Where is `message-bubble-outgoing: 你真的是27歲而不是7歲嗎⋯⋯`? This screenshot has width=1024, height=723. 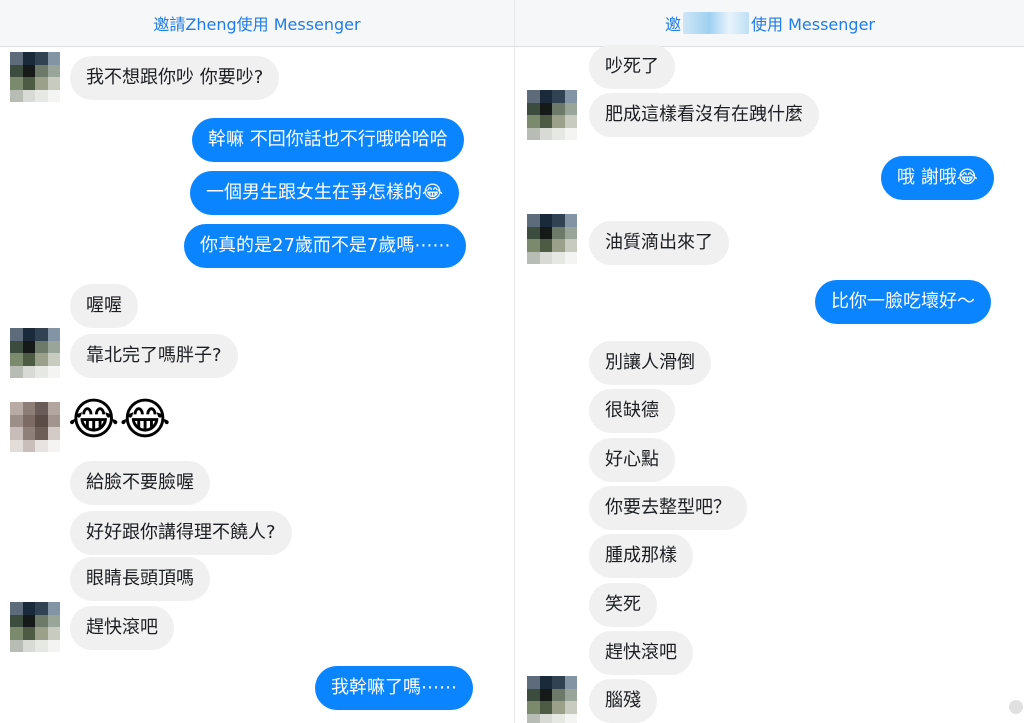
message-bubble-outgoing: 你真的是27歲而不是7歲嗎⋯⋯ is located at coordinates (325, 246).